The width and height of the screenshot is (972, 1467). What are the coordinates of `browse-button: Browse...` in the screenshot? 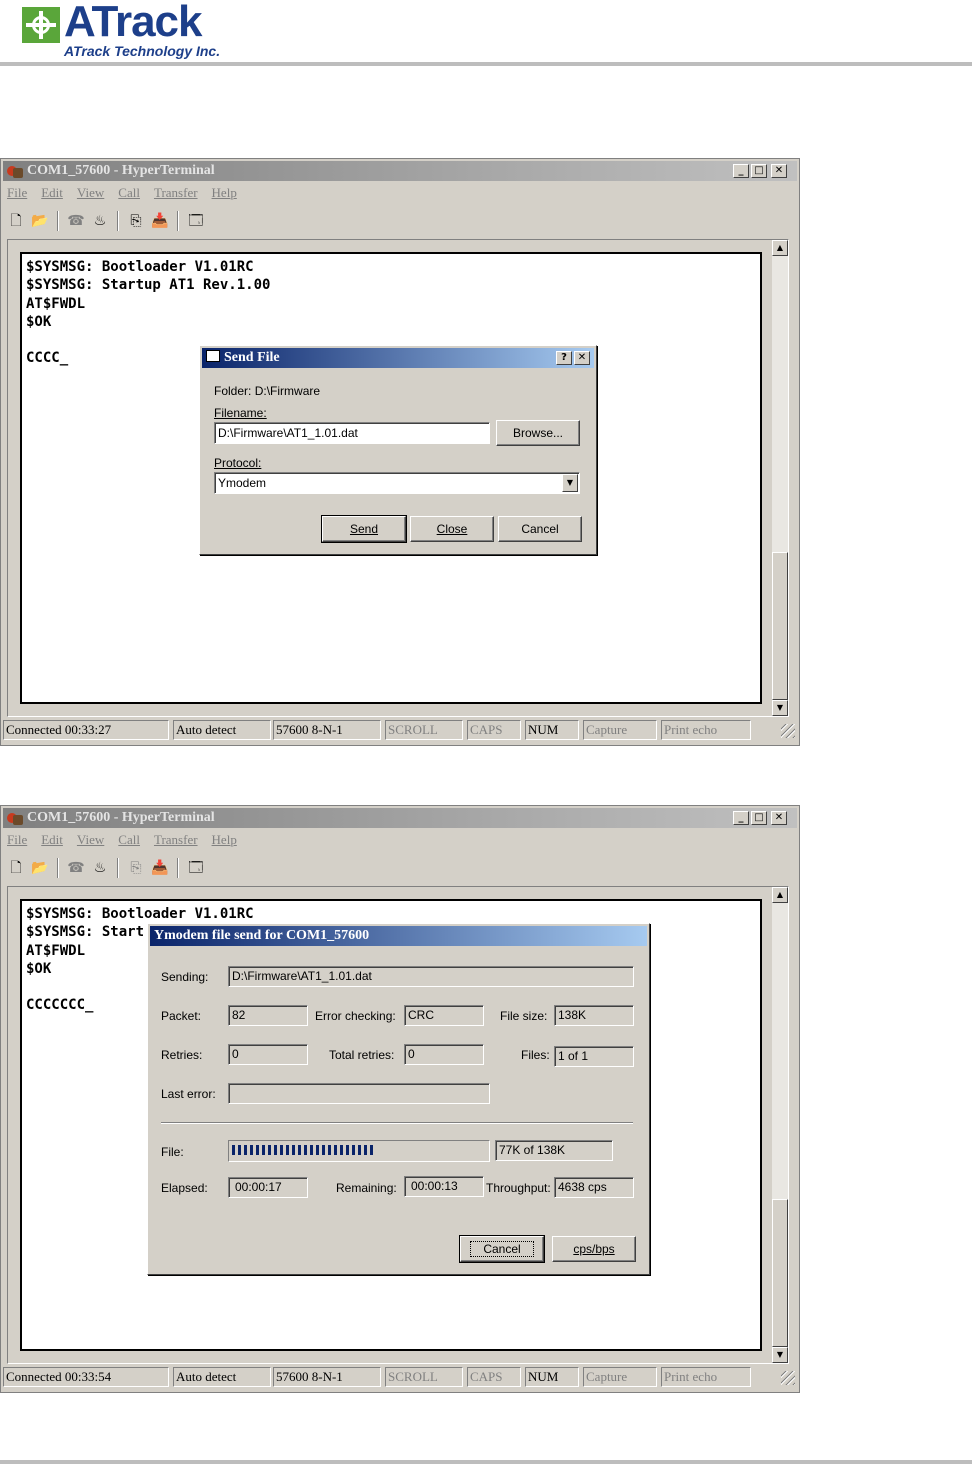 It's located at (538, 433).